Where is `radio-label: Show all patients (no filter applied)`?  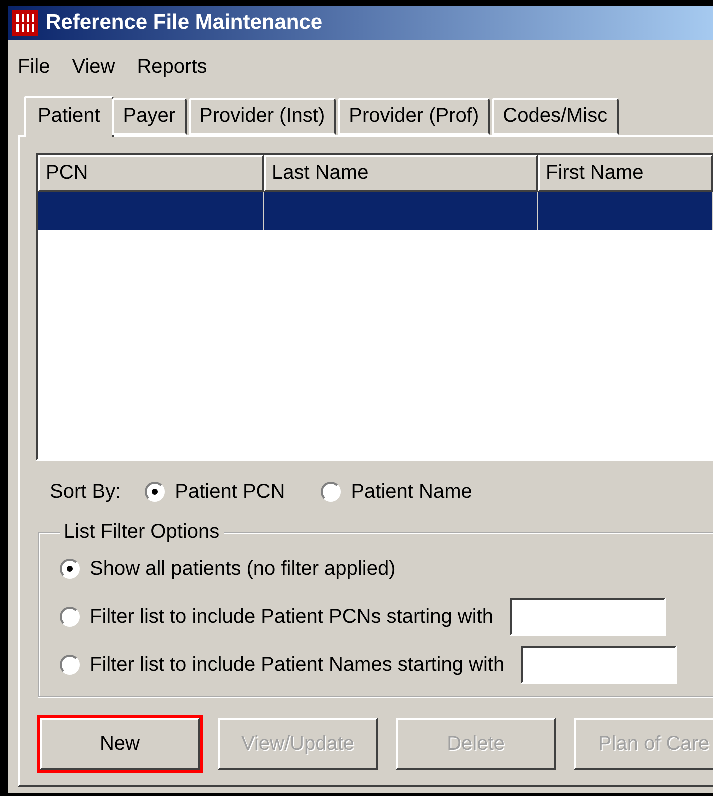
radio-label: Show all patients (no filter applied) is located at coordinates (243, 569).